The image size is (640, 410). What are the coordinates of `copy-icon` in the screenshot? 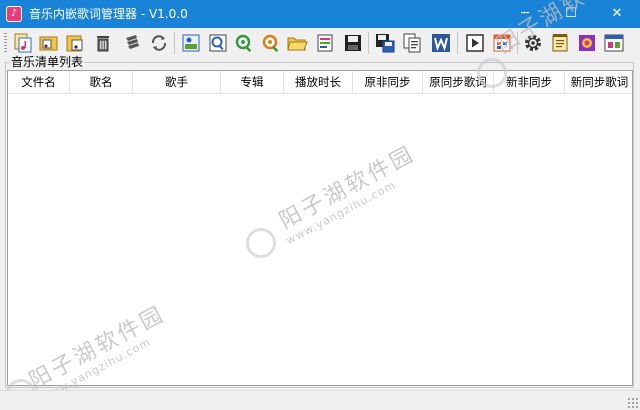 It's located at (412, 43).